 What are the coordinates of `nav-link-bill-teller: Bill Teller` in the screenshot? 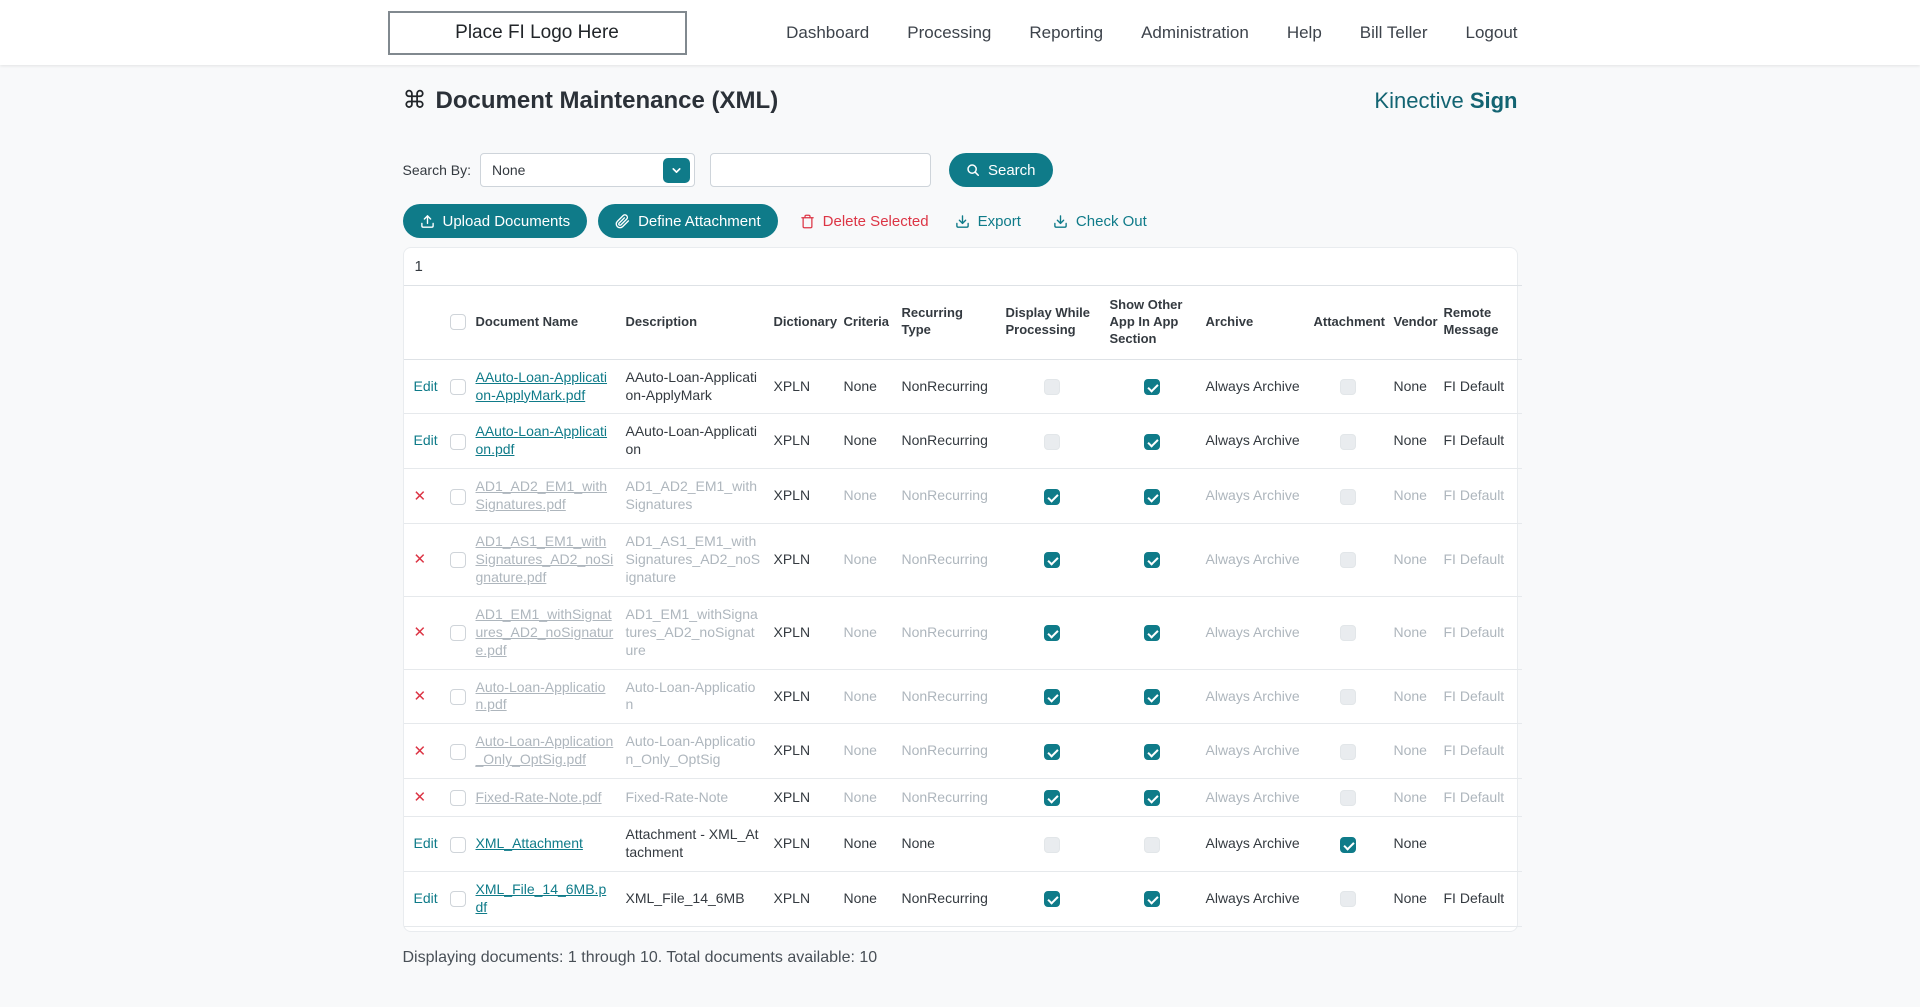 It's located at (1394, 33).